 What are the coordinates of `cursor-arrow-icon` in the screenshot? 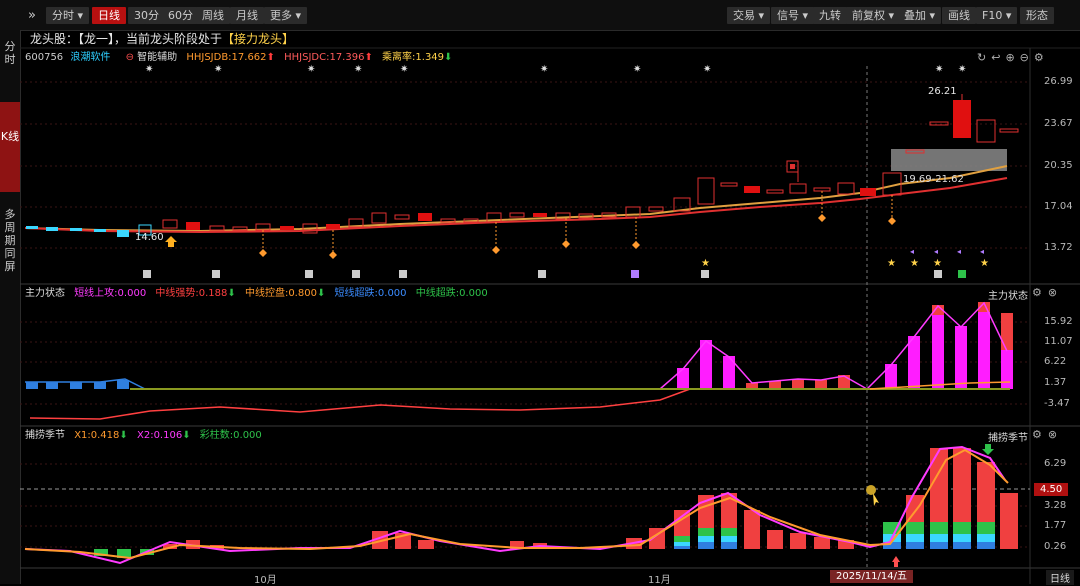 It's located at (876, 499).